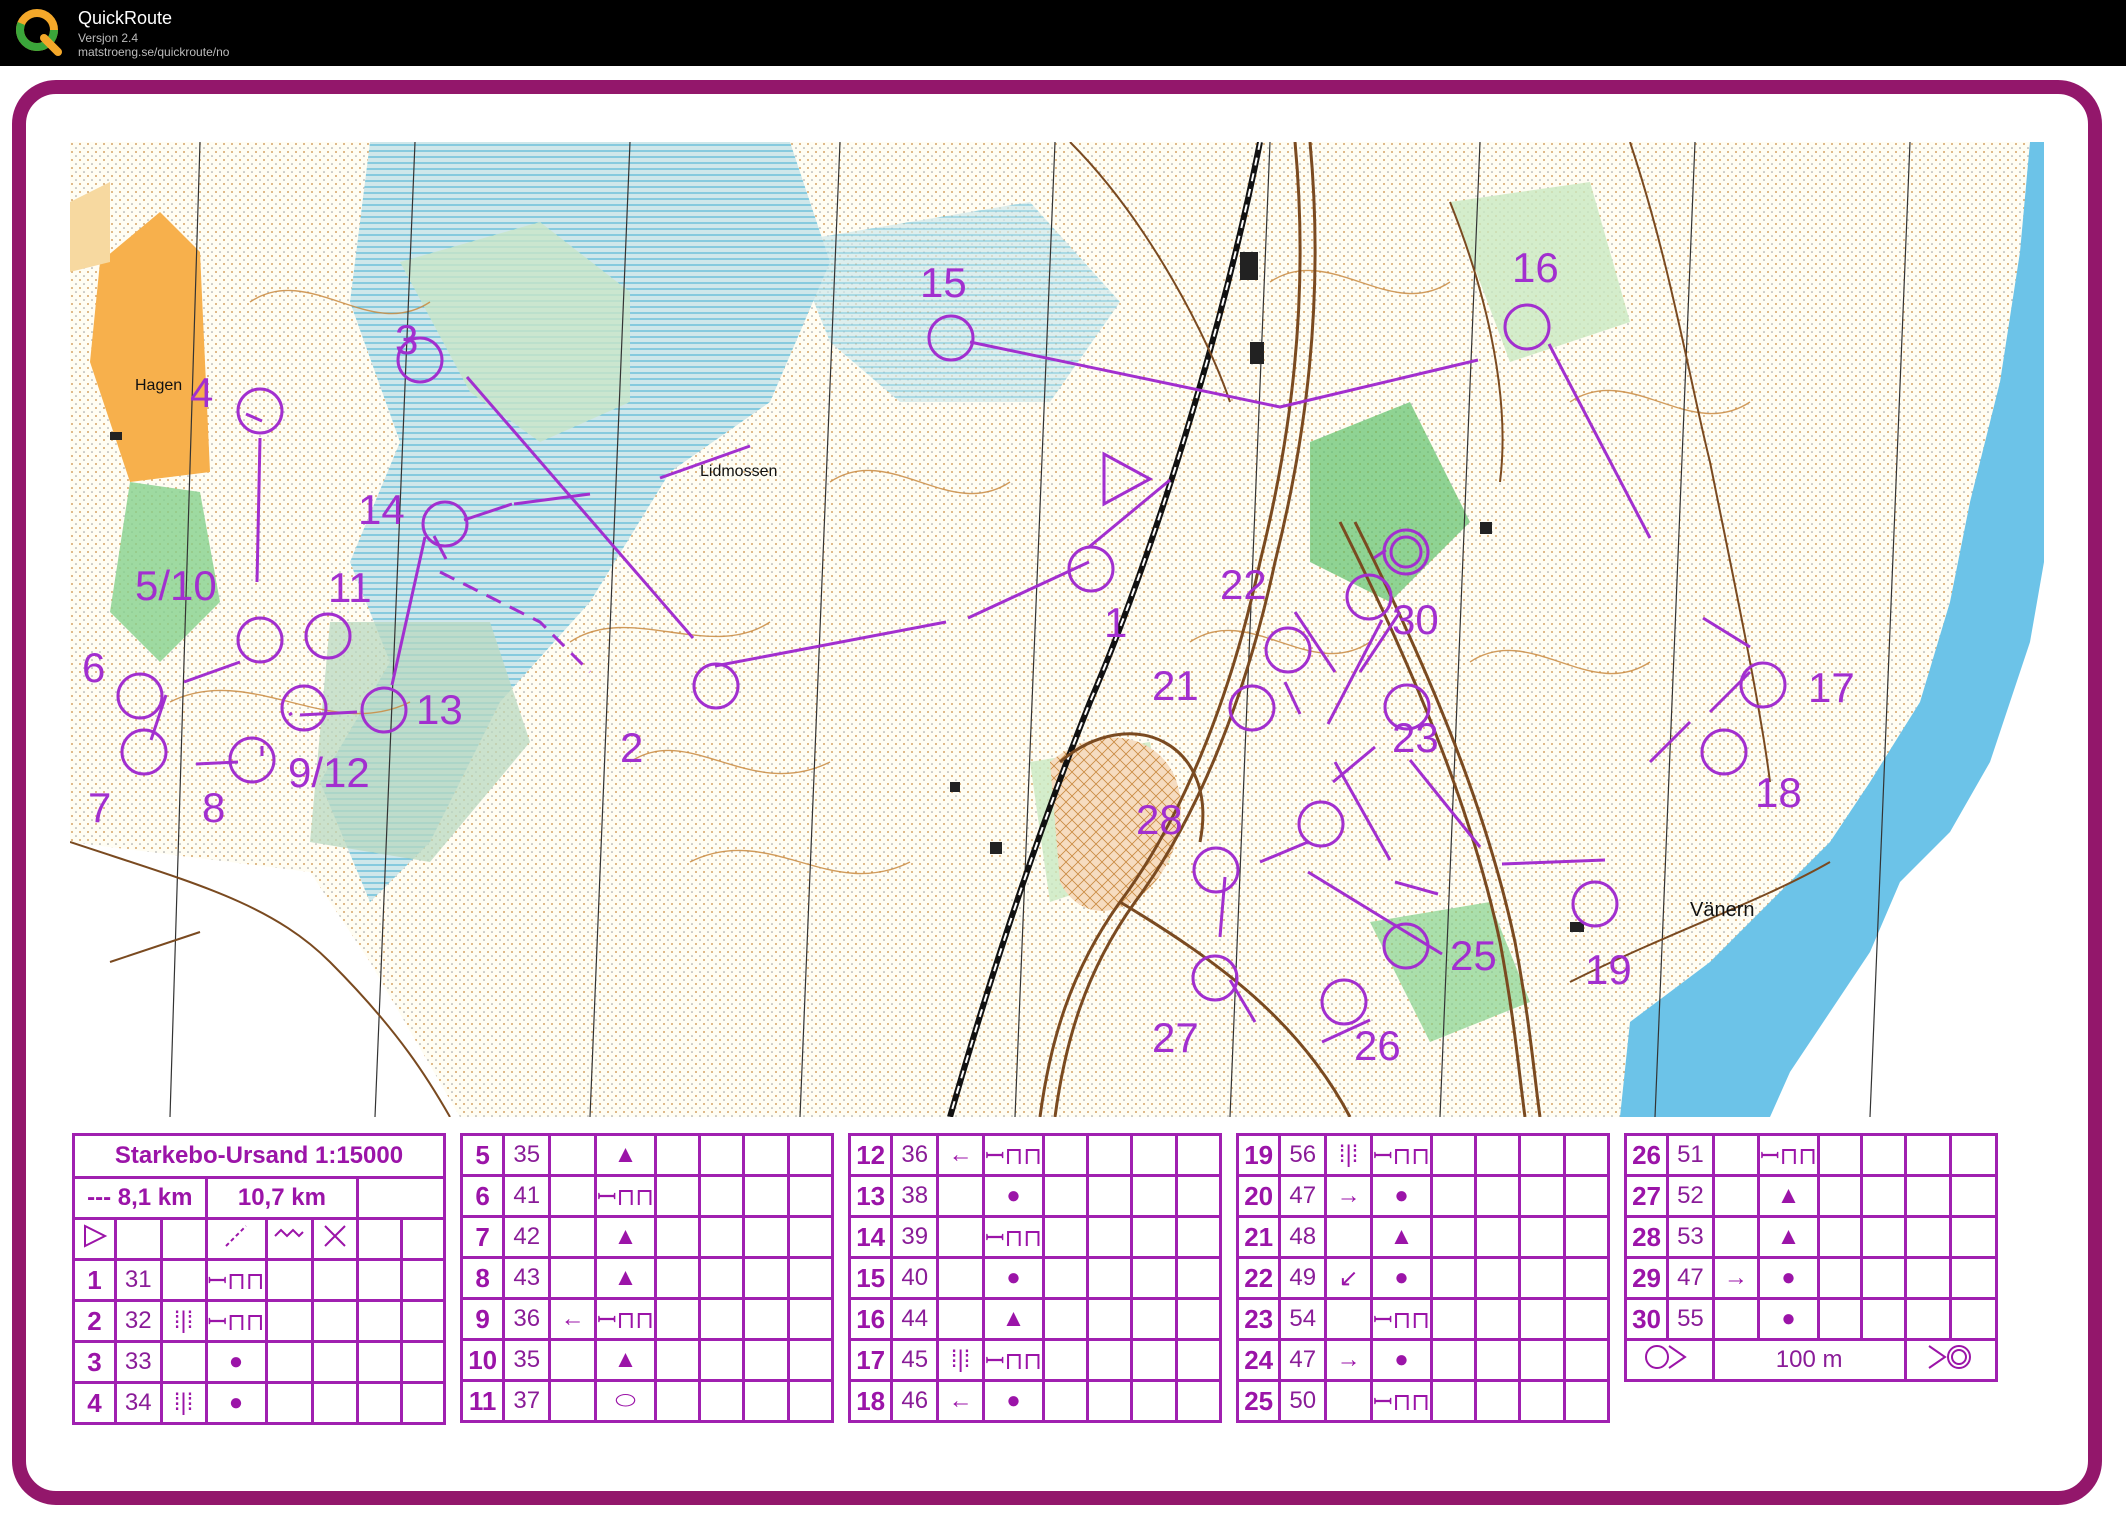  What do you see at coordinates (647, 1319) in the screenshot?
I see `cd-row: 9 36 ← ꟷ⊓⊓` at bounding box center [647, 1319].